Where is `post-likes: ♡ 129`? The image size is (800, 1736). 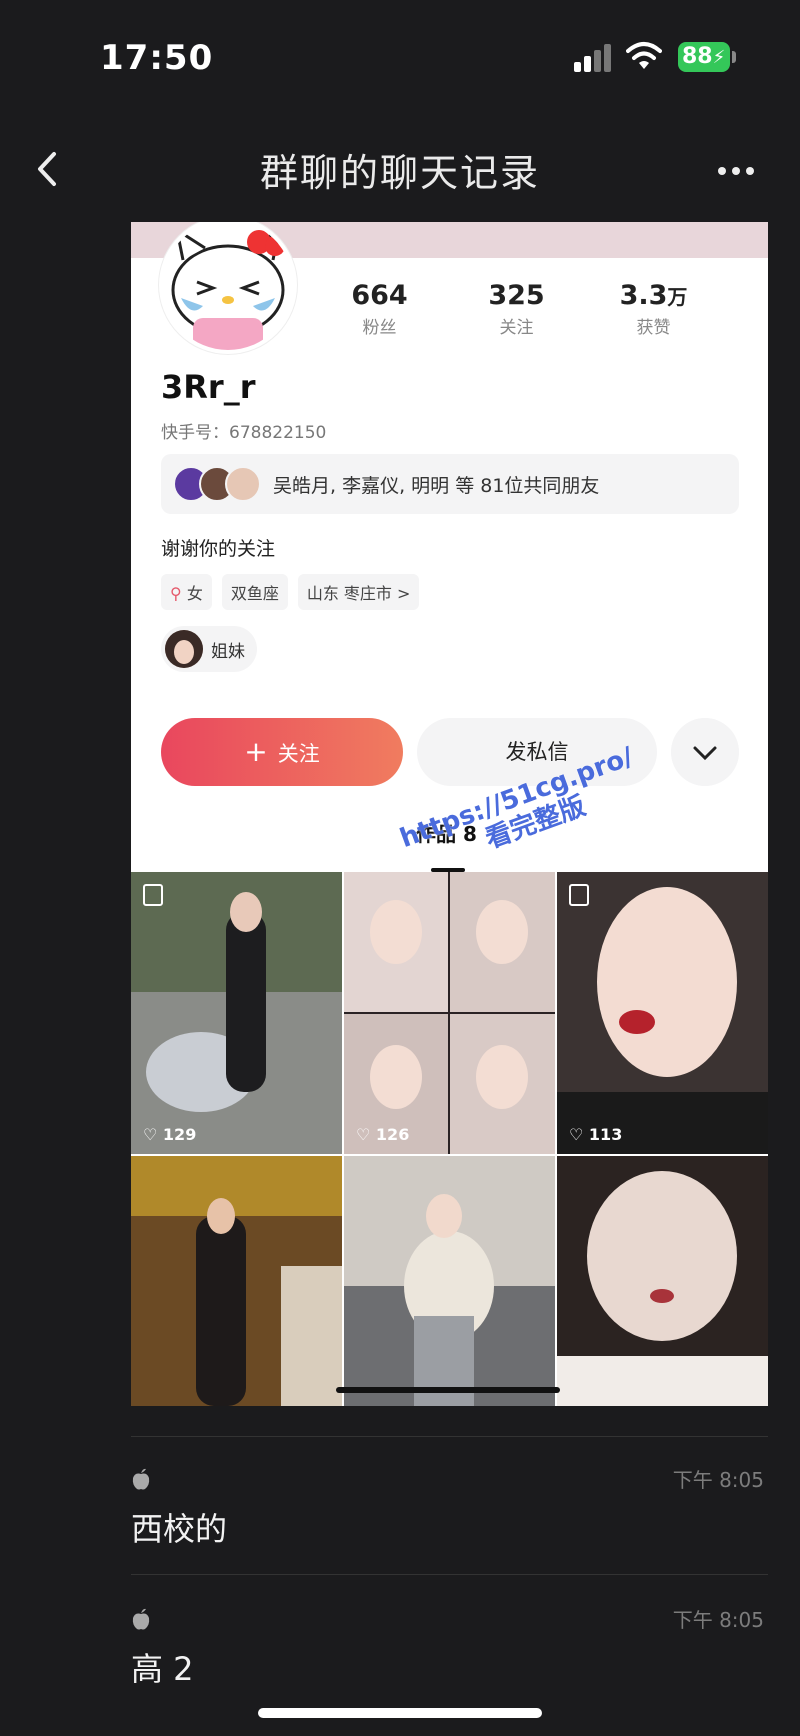 post-likes: ♡ 129 is located at coordinates (170, 1134).